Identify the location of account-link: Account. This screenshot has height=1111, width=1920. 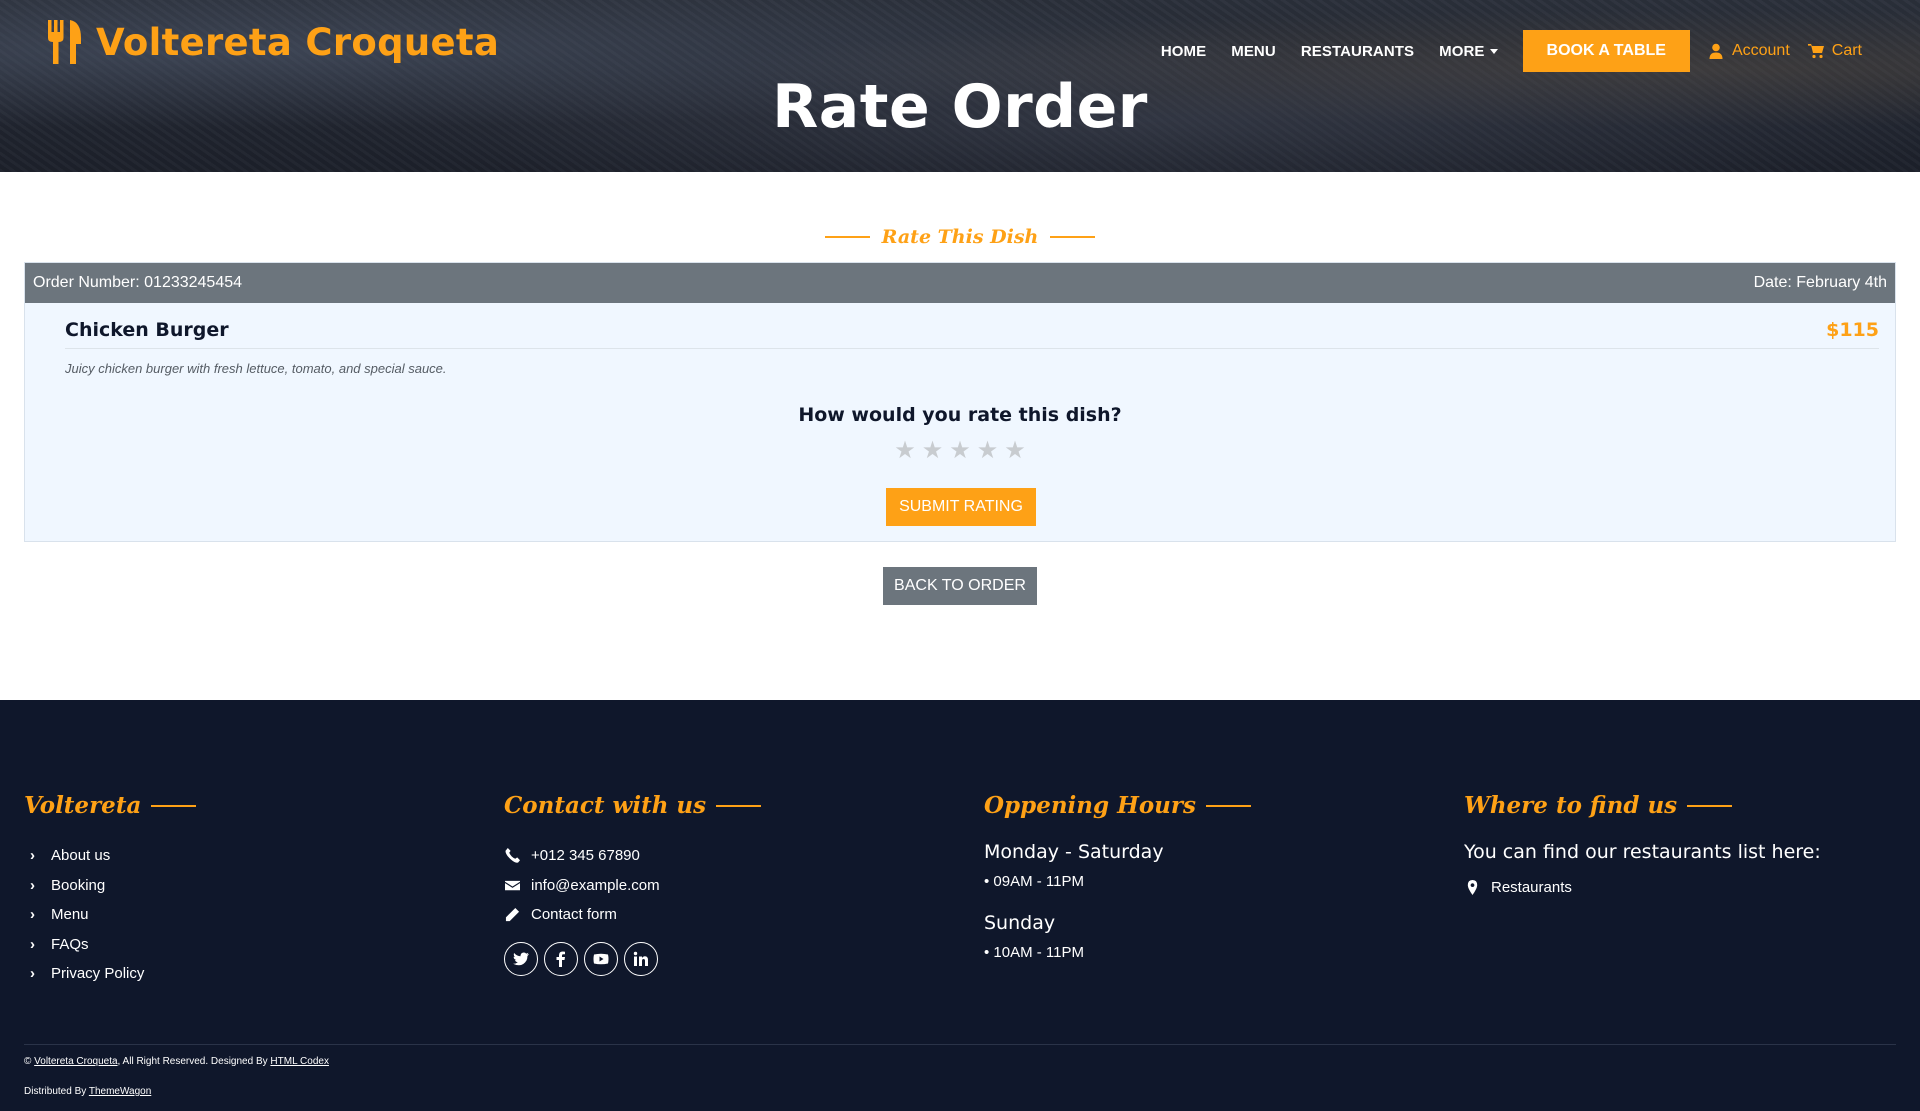
(1749, 51).